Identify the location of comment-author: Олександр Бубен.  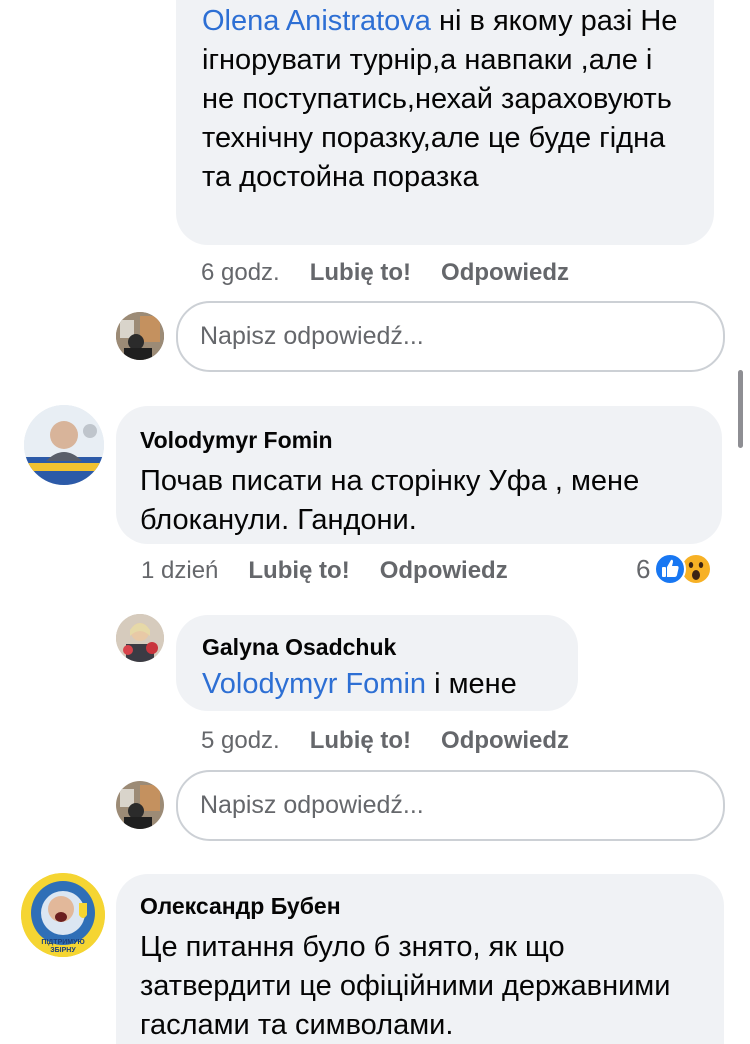
(420, 906).